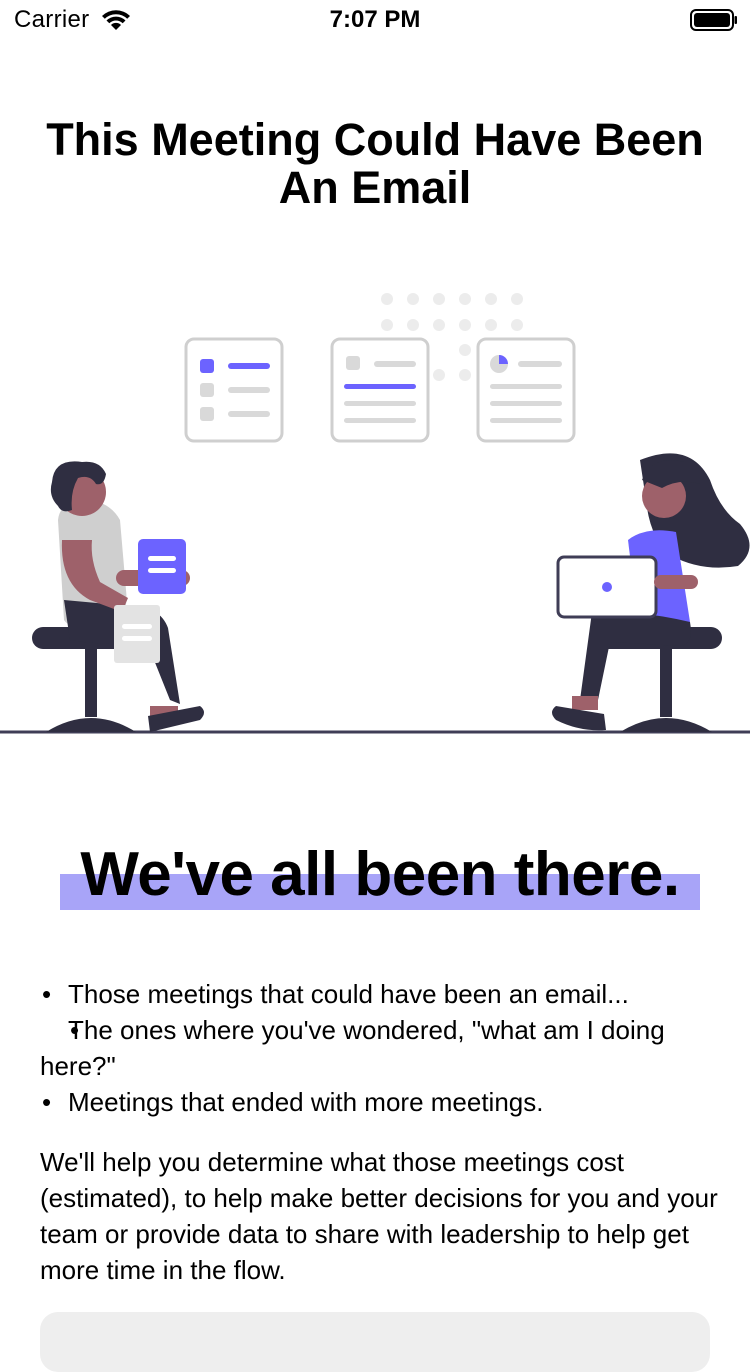 The width and height of the screenshot is (750, 1372). I want to click on section-headline: We've all been there., so click(380, 874).